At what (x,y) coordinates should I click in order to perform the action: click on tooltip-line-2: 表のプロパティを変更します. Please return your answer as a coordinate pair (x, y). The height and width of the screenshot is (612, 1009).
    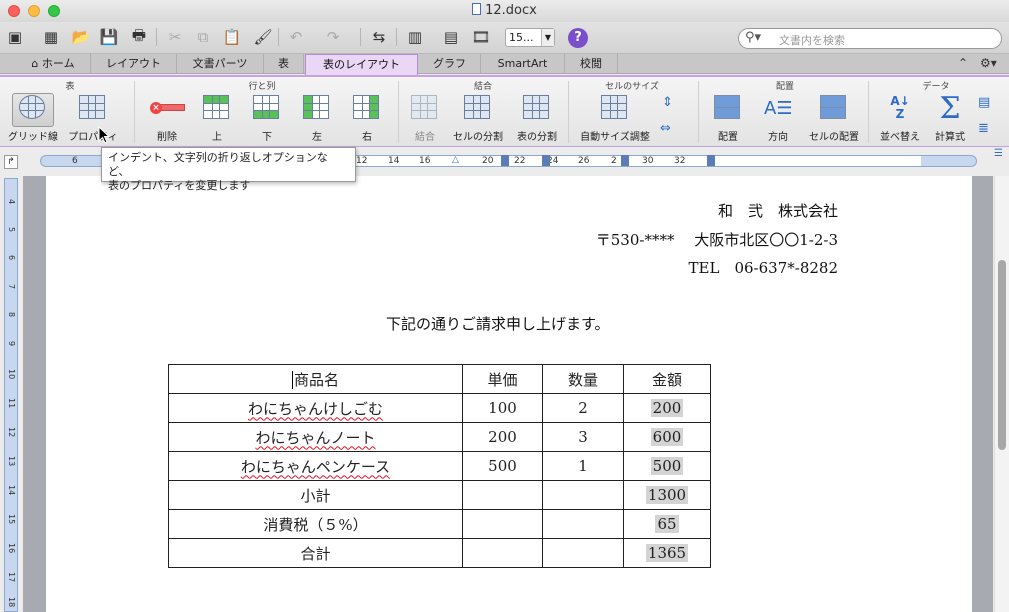
    Looking at the image, I should click on (179, 185).